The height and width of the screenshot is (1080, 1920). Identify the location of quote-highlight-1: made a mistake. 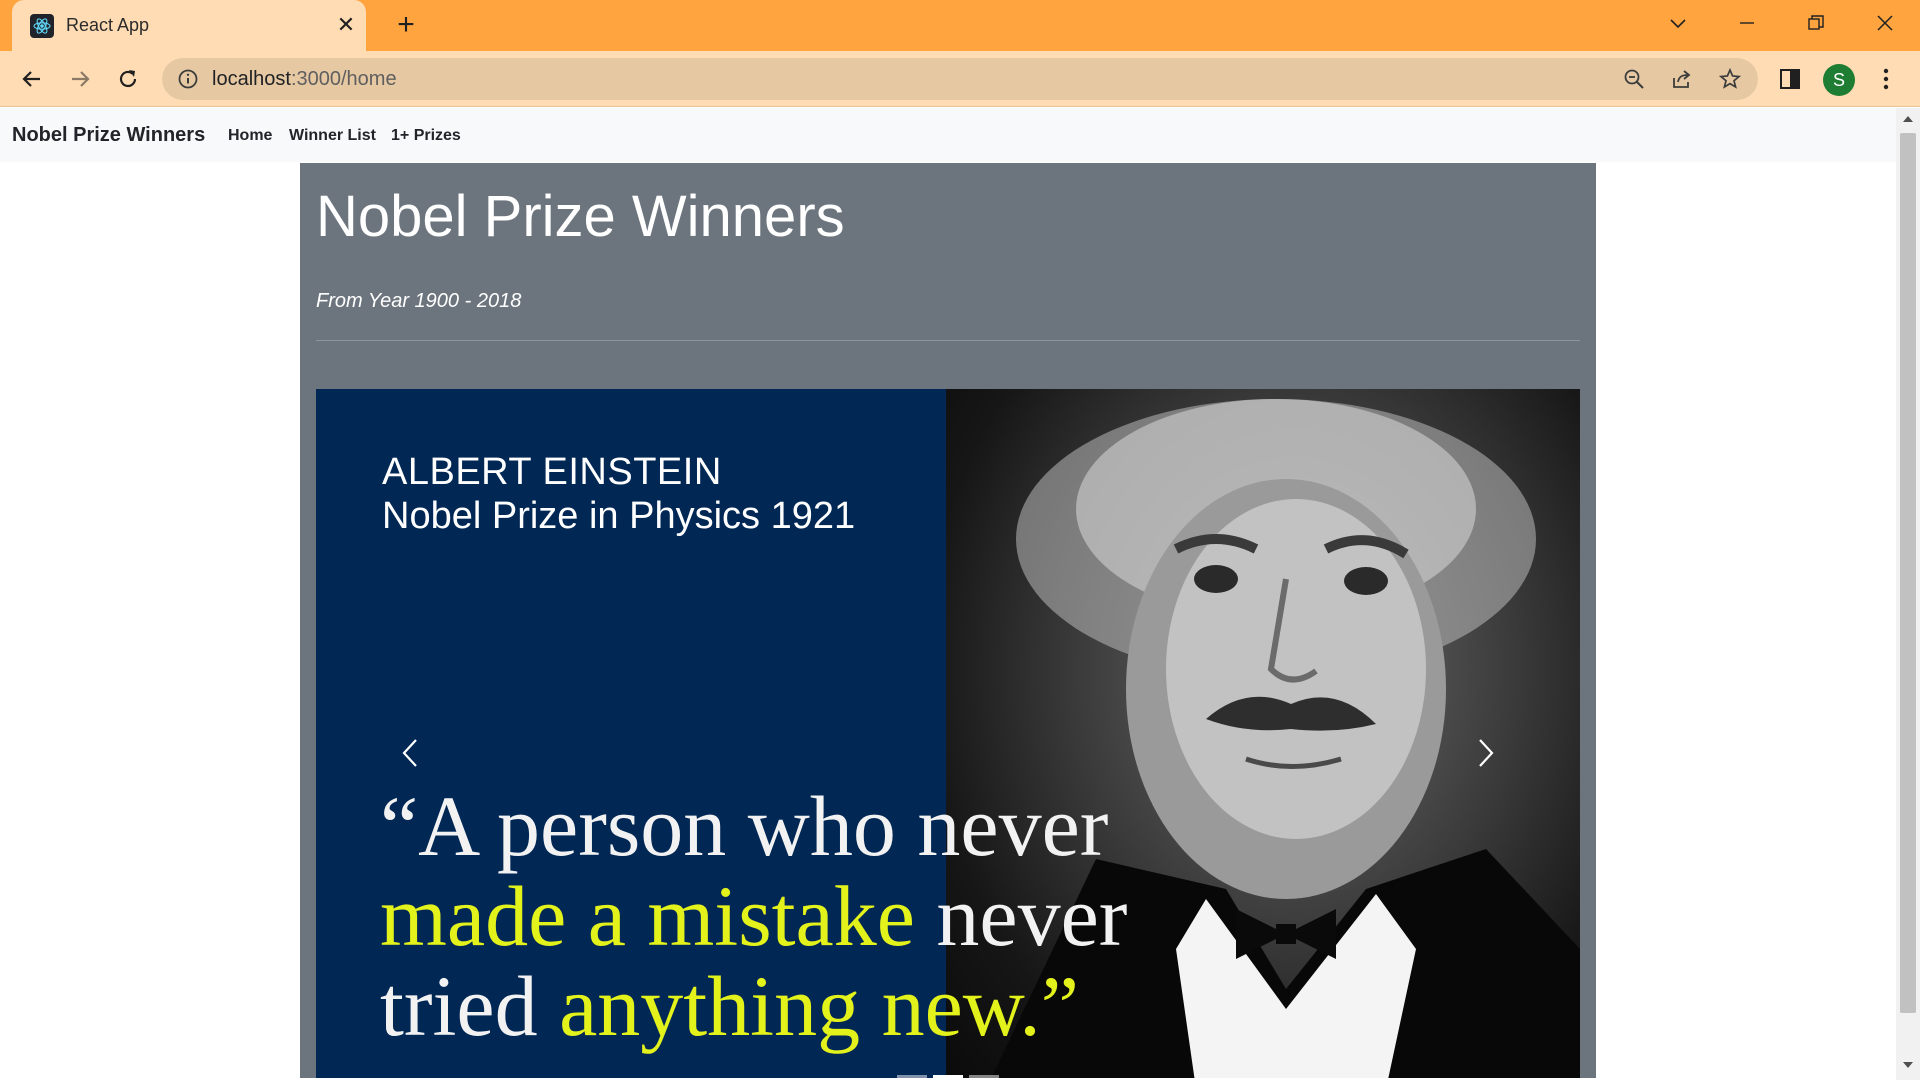
(647, 916).